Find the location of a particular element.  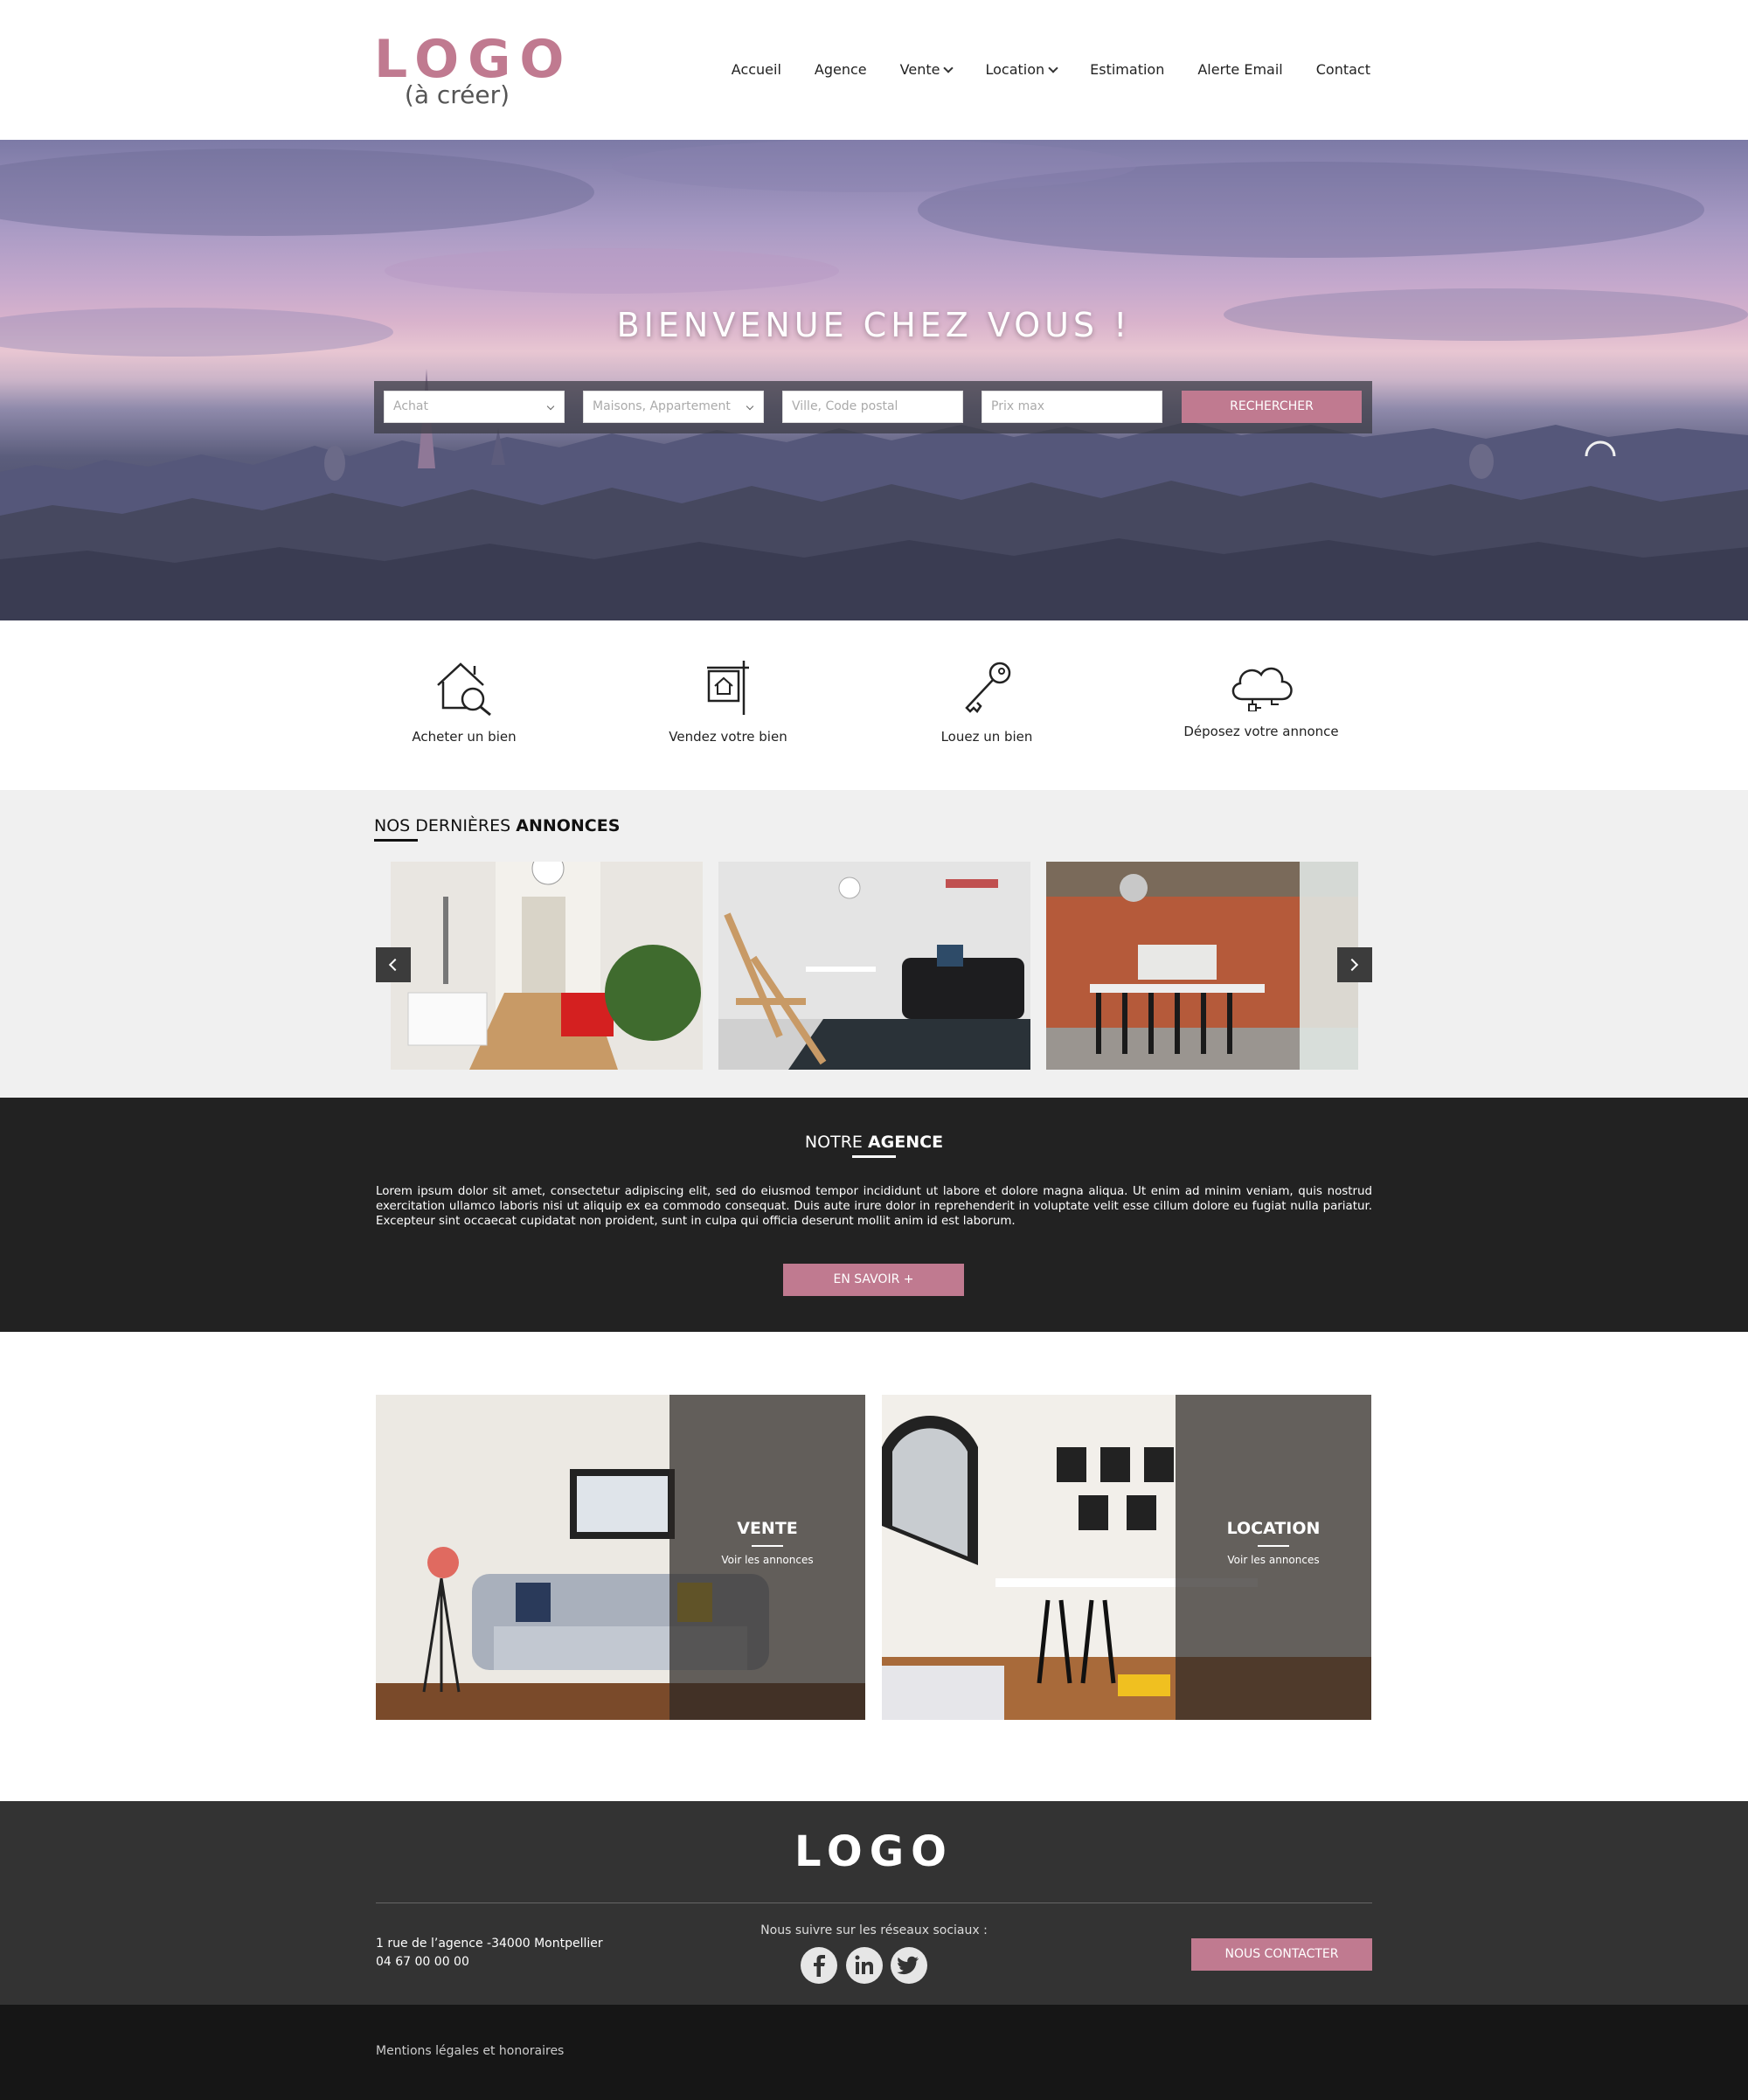

logo: LOGO (à créer) is located at coordinates (474, 68).